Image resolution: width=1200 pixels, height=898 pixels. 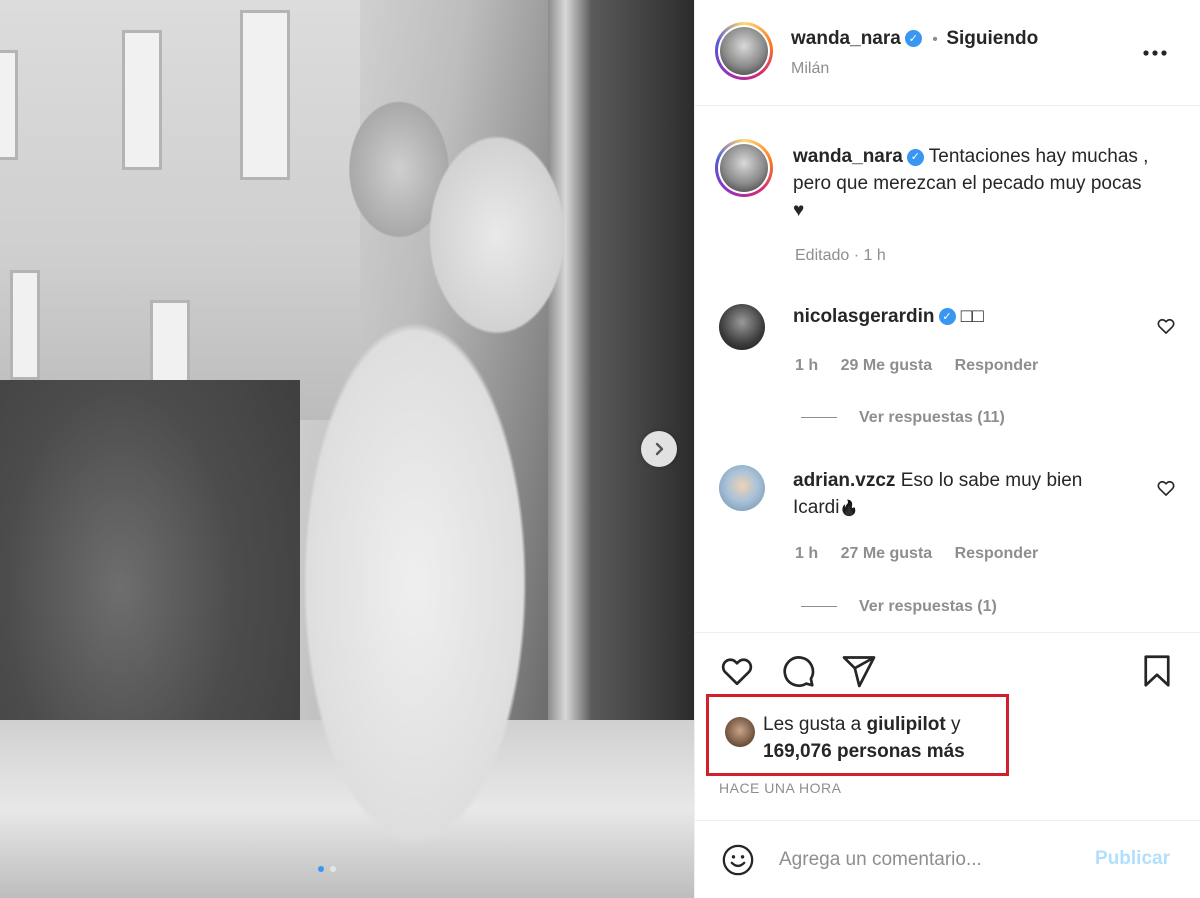 I want to click on author-username: wanda_nara, so click(x=846, y=38).